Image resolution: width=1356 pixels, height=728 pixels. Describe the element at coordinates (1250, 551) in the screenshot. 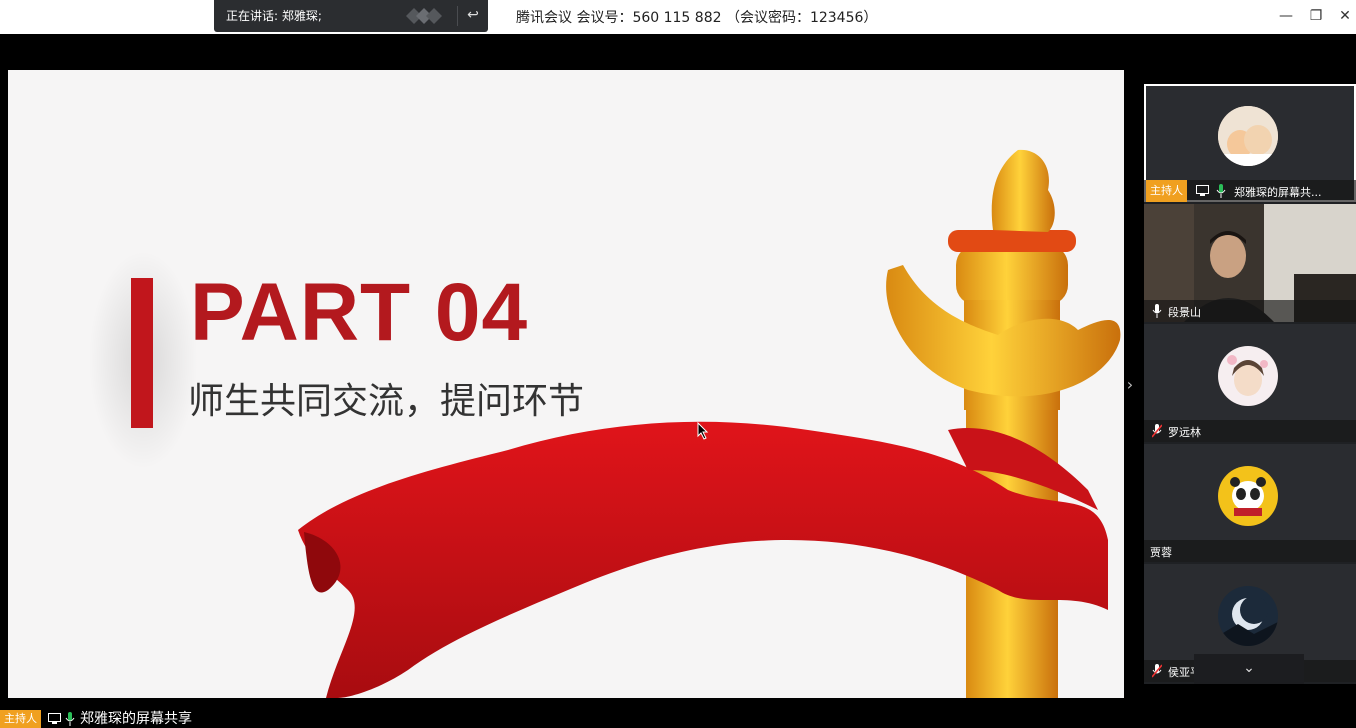

I see `participant-namebar: 贾蓉` at that location.